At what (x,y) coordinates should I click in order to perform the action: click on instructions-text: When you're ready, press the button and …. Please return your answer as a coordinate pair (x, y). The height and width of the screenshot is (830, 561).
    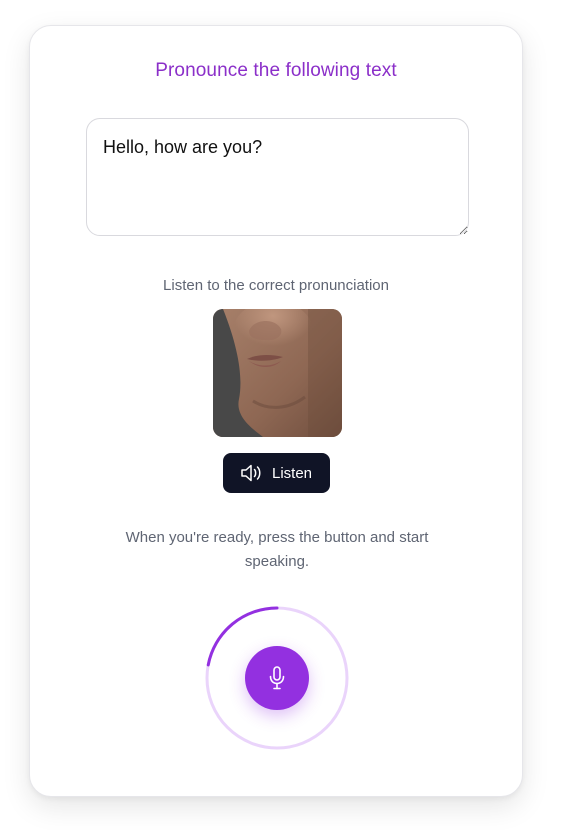
    Looking at the image, I should click on (277, 549).